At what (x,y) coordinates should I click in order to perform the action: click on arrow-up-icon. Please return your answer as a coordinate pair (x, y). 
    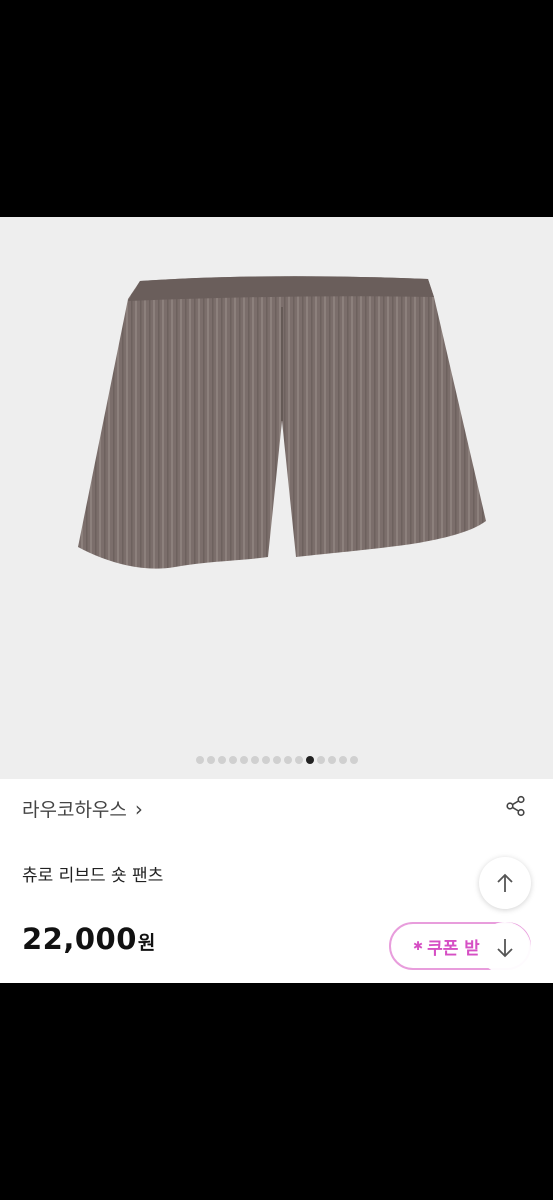
    Looking at the image, I should click on (505, 882).